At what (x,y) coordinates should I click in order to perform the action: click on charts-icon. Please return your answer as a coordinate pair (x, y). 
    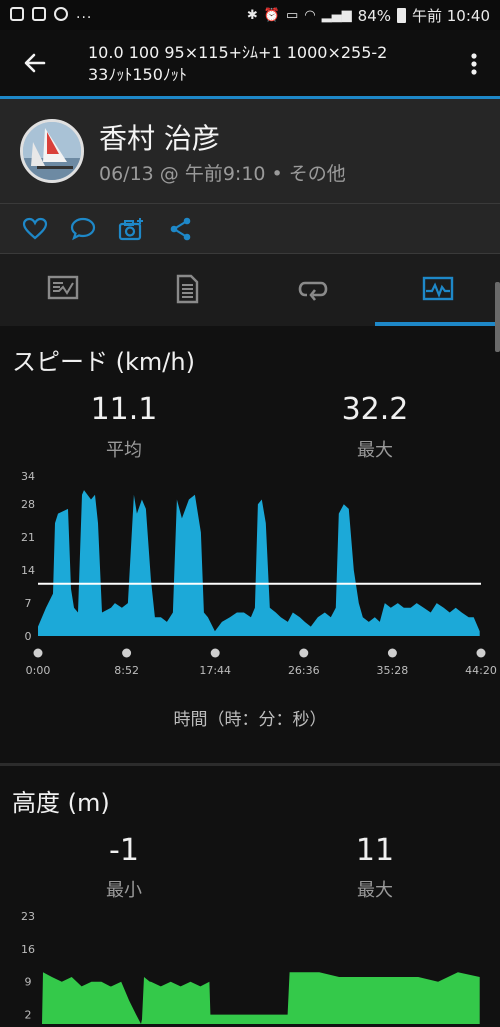
    Looking at the image, I should click on (438, 288).